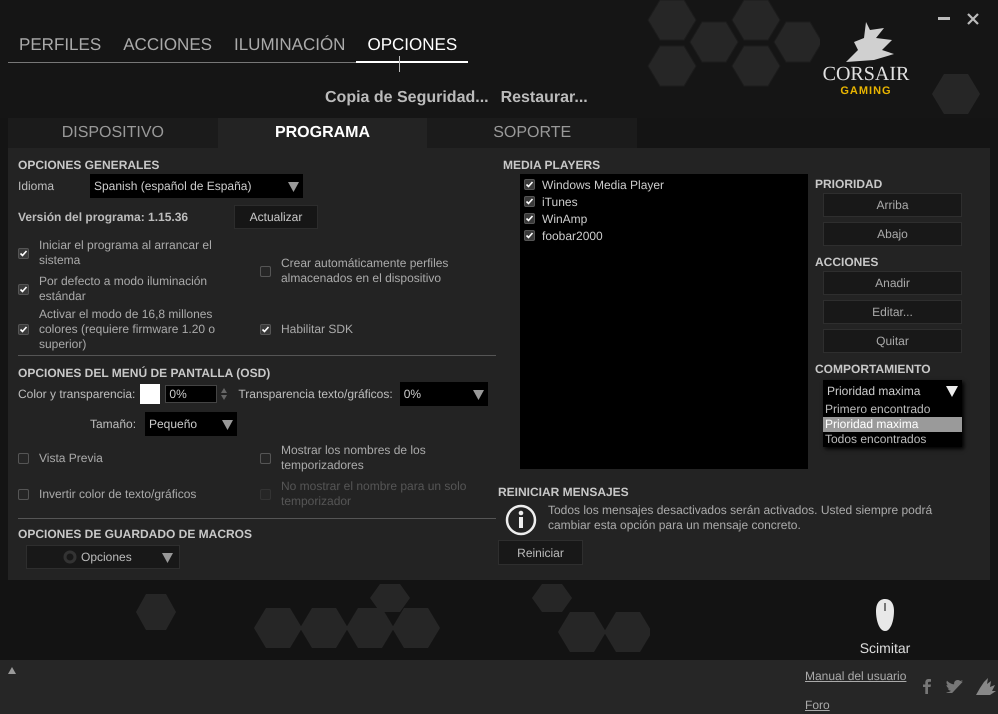 The width and height of the screenshot is (998, 714). What do you see at coordinates (973, 19) in the screenshot?
I see `close-icon` at bounding box center [973, 19].